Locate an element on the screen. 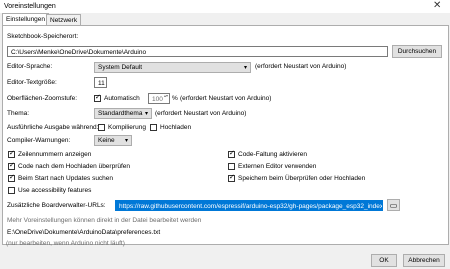  warnings-label: Compiler-Warnungen: is located at coordinates (39, 140).